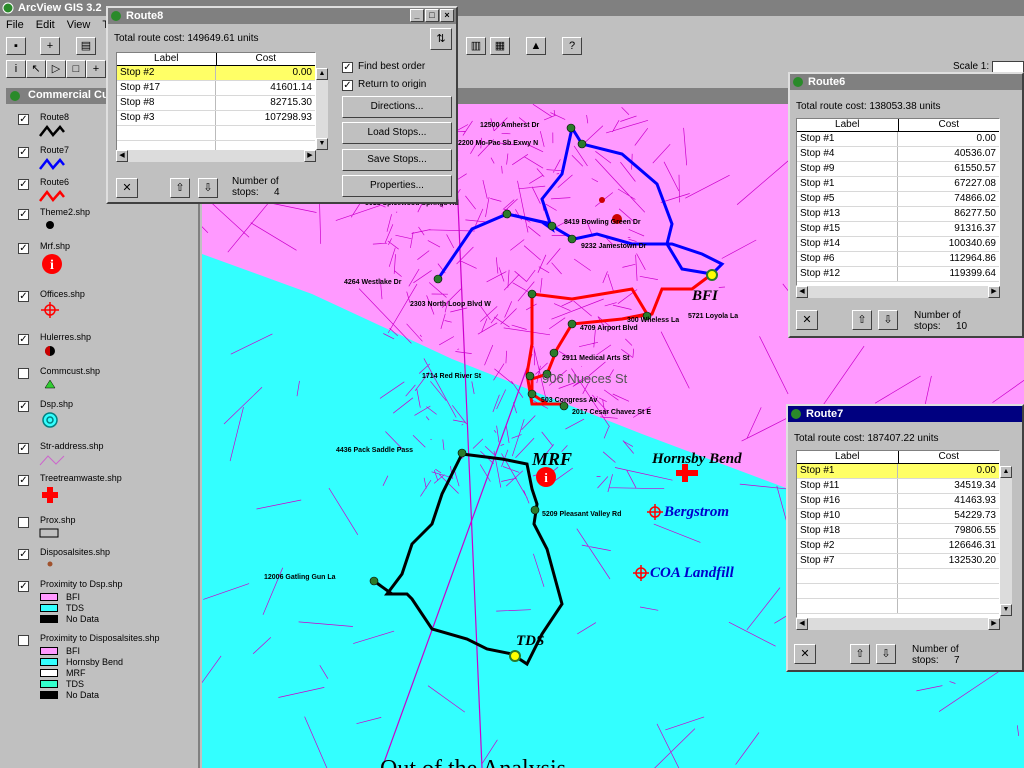  Describe the element at coordinates (898, 274) in the screenshot. I see `table-row: Stop #12 119399.64` at that location.